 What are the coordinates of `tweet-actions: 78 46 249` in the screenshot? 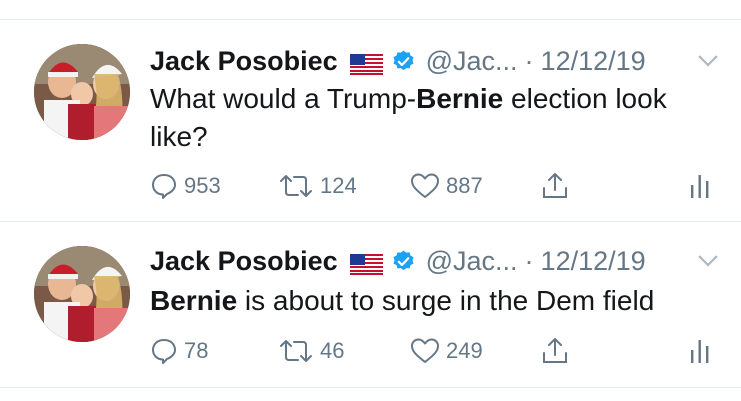 It's located at (435, 351).